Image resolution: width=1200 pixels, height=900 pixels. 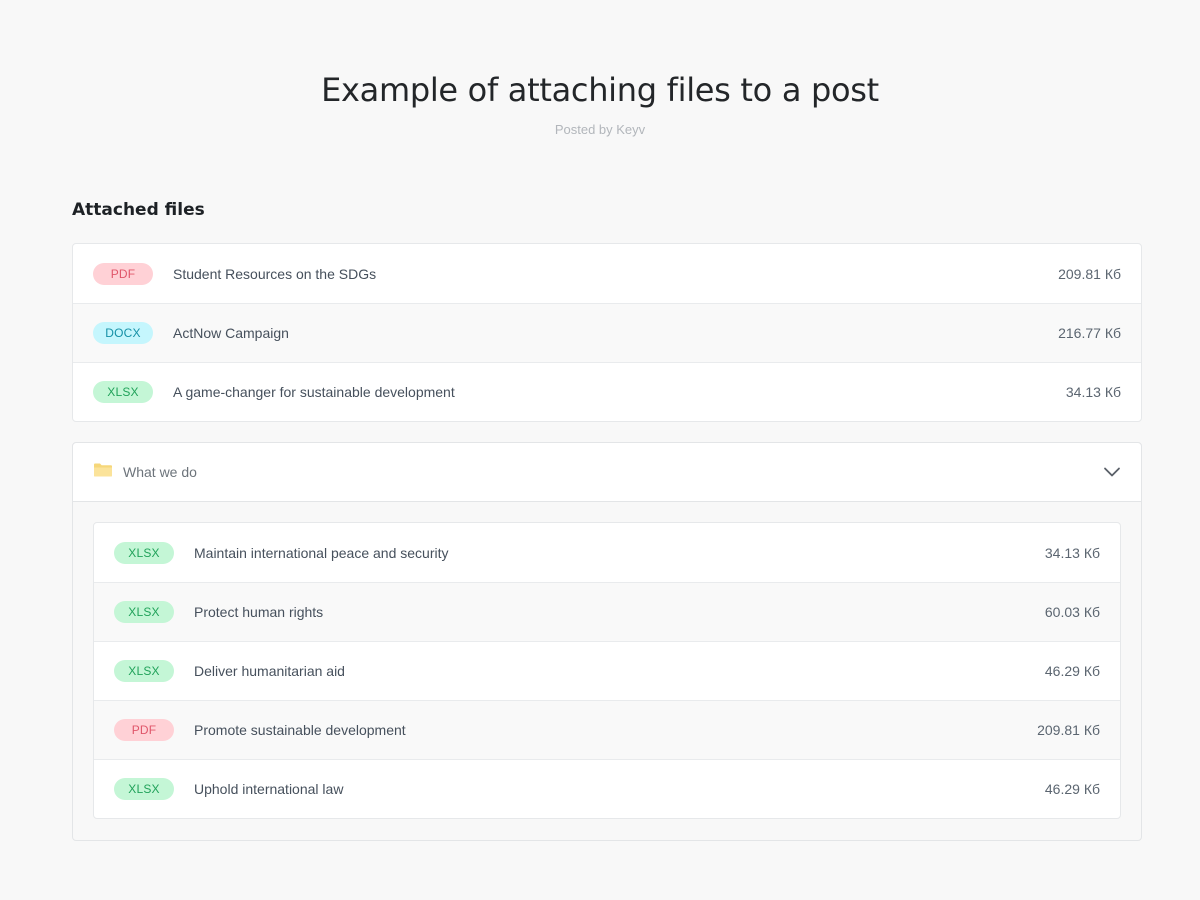 I want to click on folder-toggle: What we do, so click(x=607, y=472).